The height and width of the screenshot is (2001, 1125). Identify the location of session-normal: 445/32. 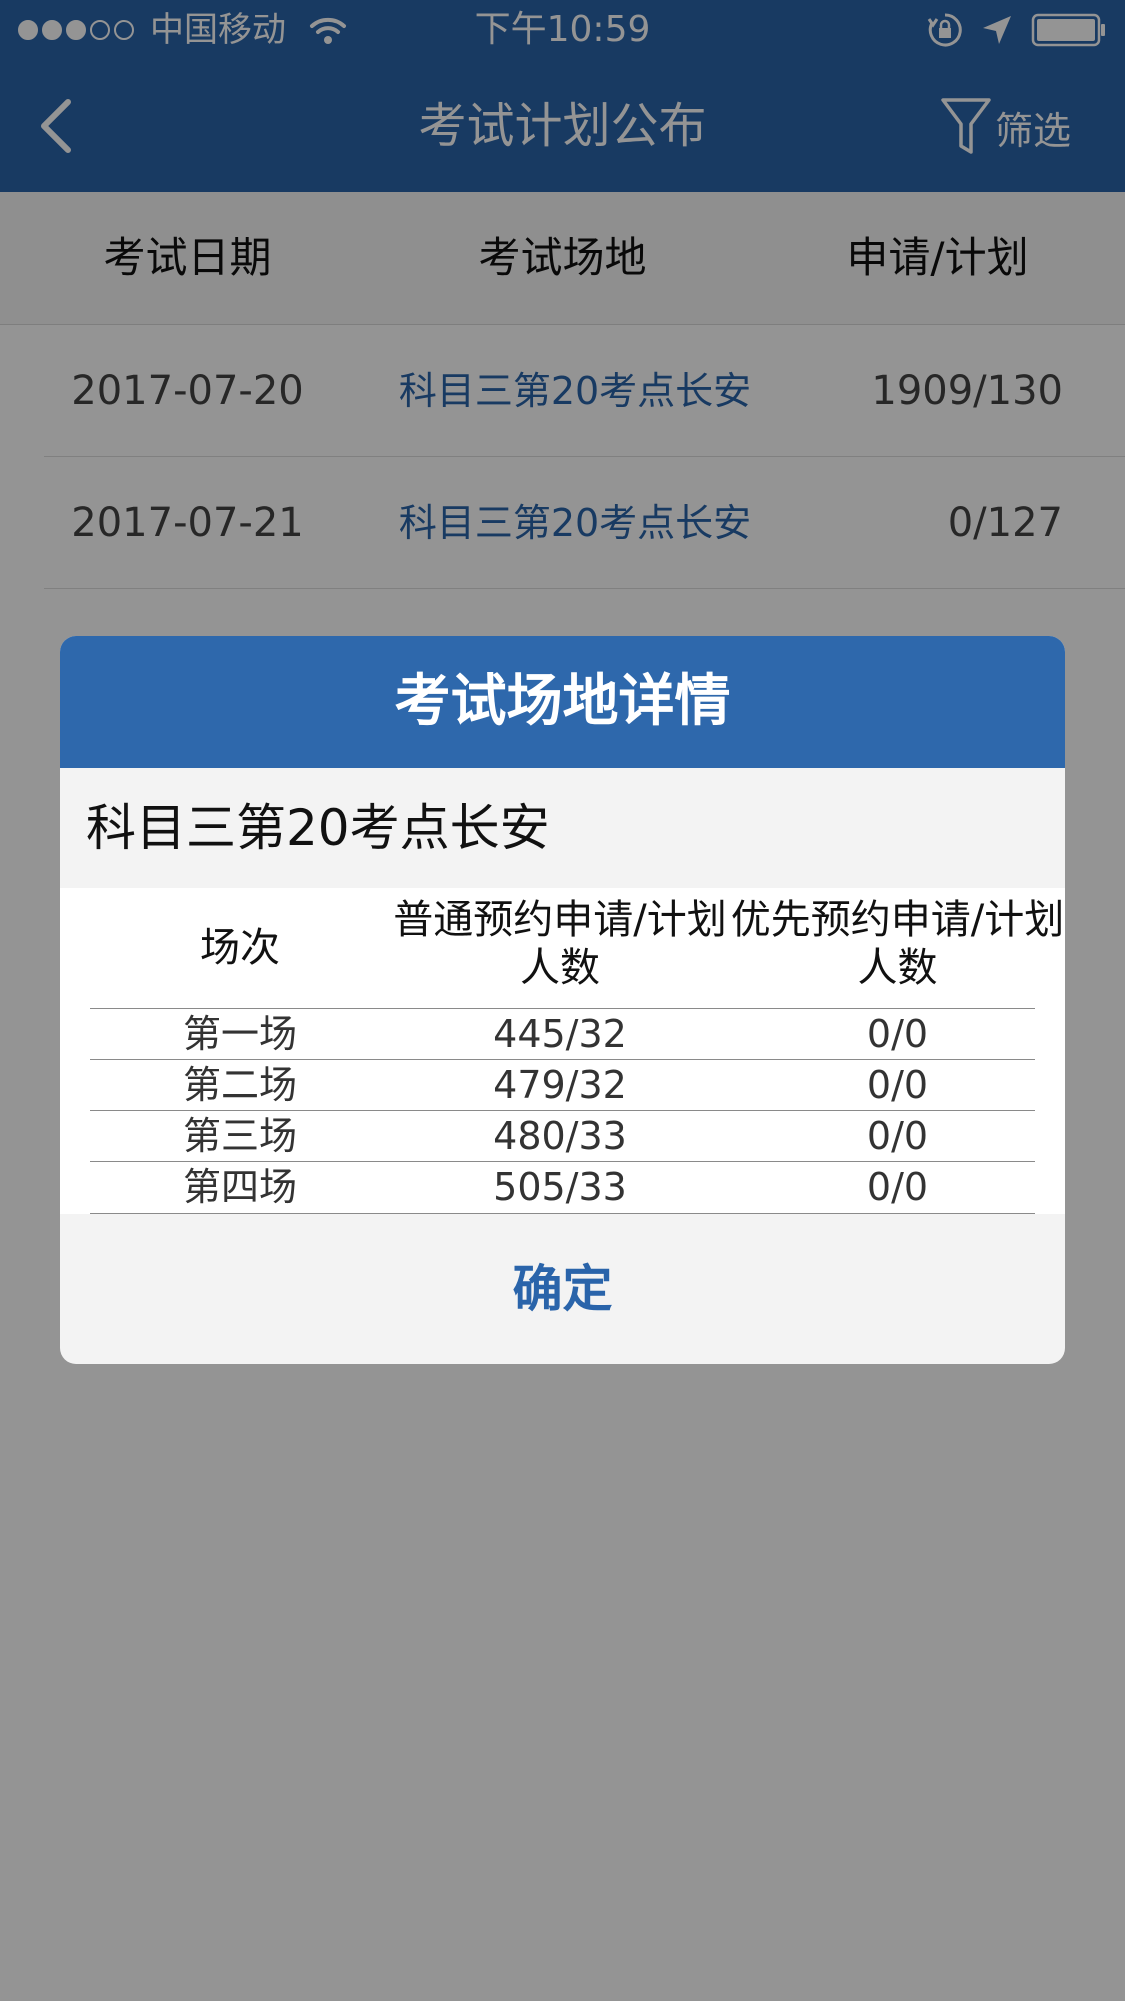
(560, 1034).